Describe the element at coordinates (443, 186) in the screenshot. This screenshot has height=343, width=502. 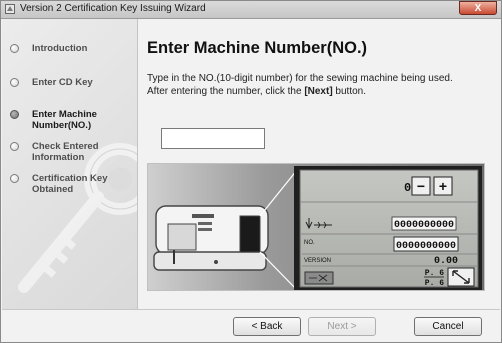
I see `plus-label: +` at that location.